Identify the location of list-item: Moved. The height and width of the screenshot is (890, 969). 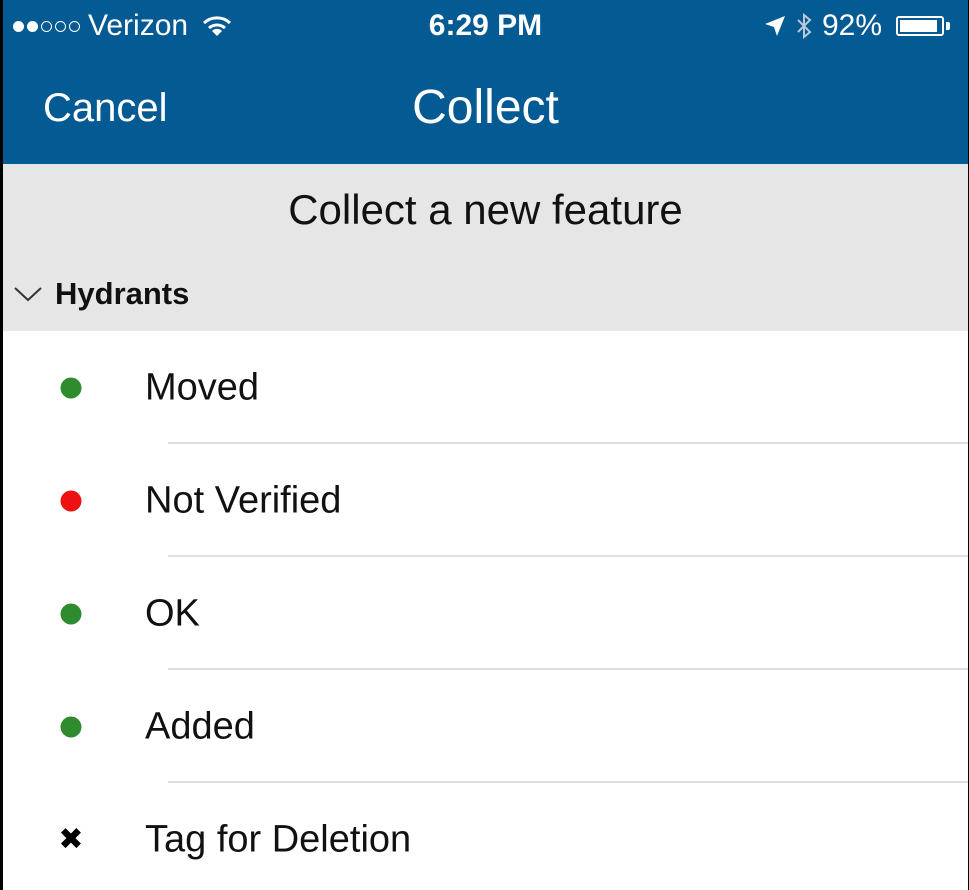
(485, 387).